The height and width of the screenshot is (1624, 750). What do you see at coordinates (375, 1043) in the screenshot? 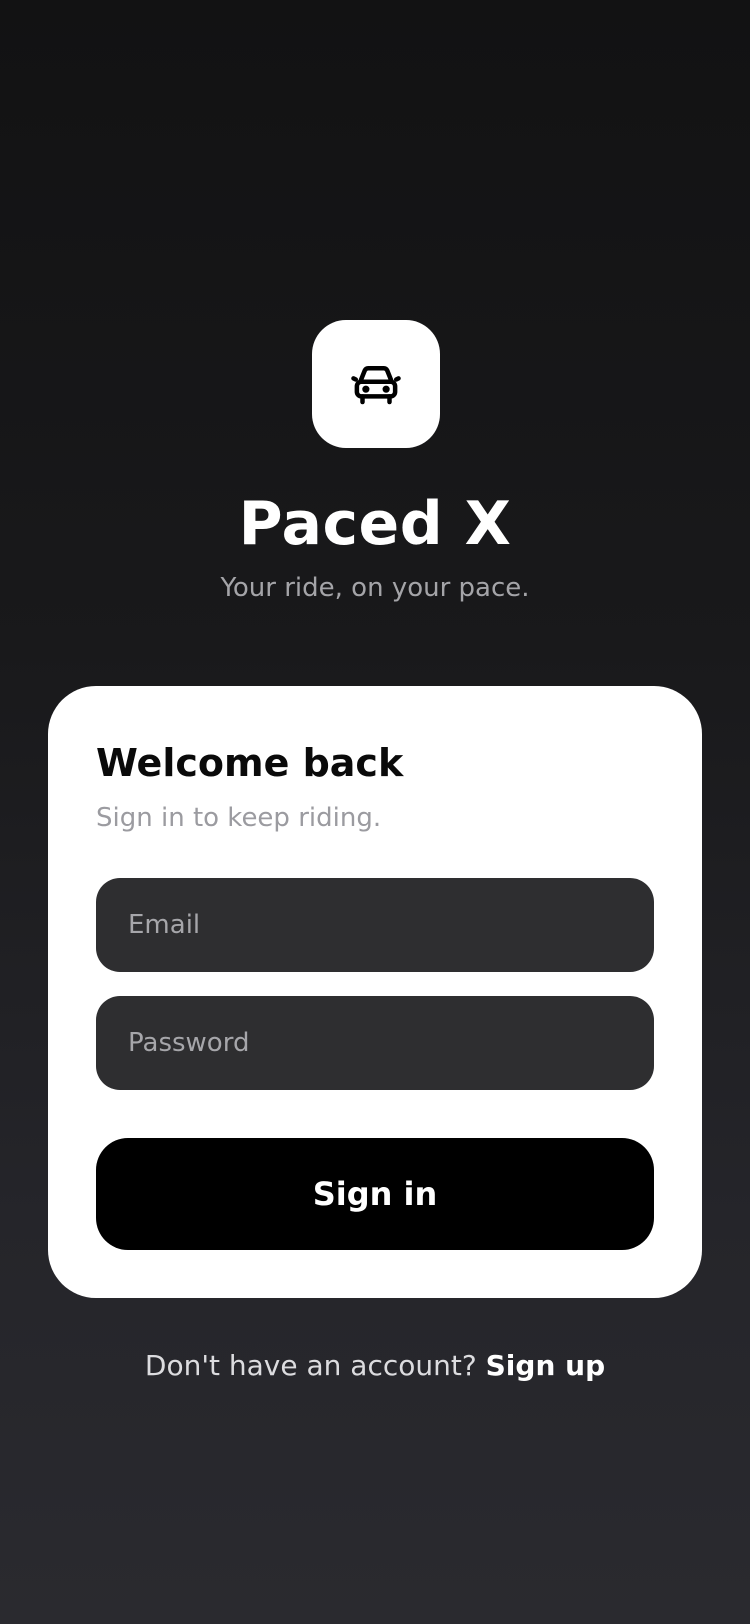
I see `password-field` at bounding box center [375, 1043].